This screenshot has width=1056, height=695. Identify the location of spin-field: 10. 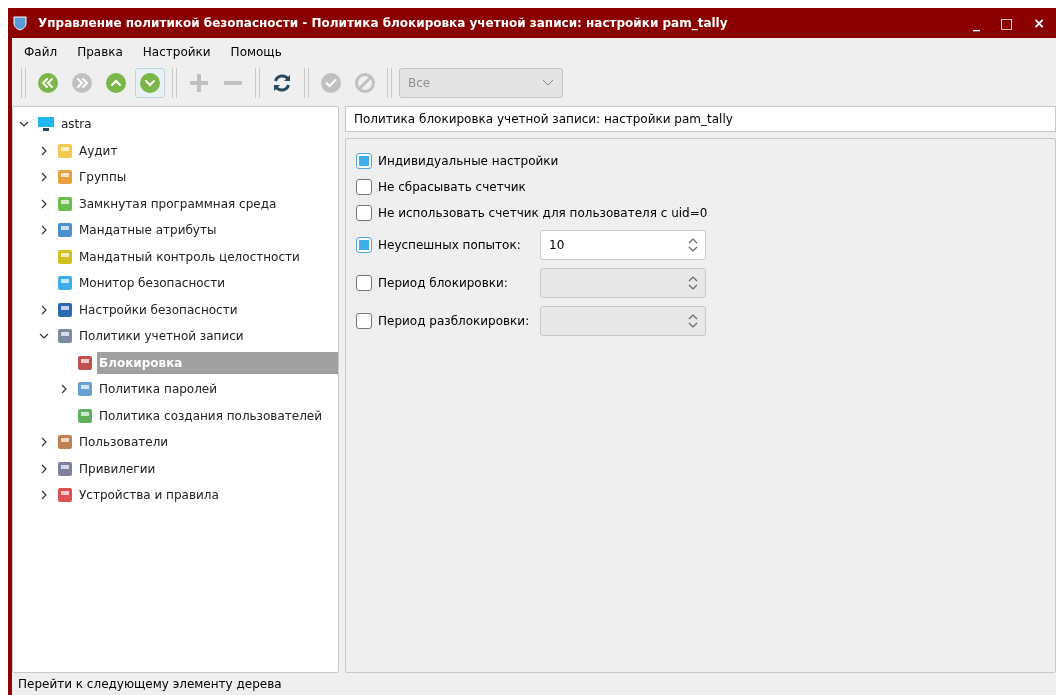
(623, 245).